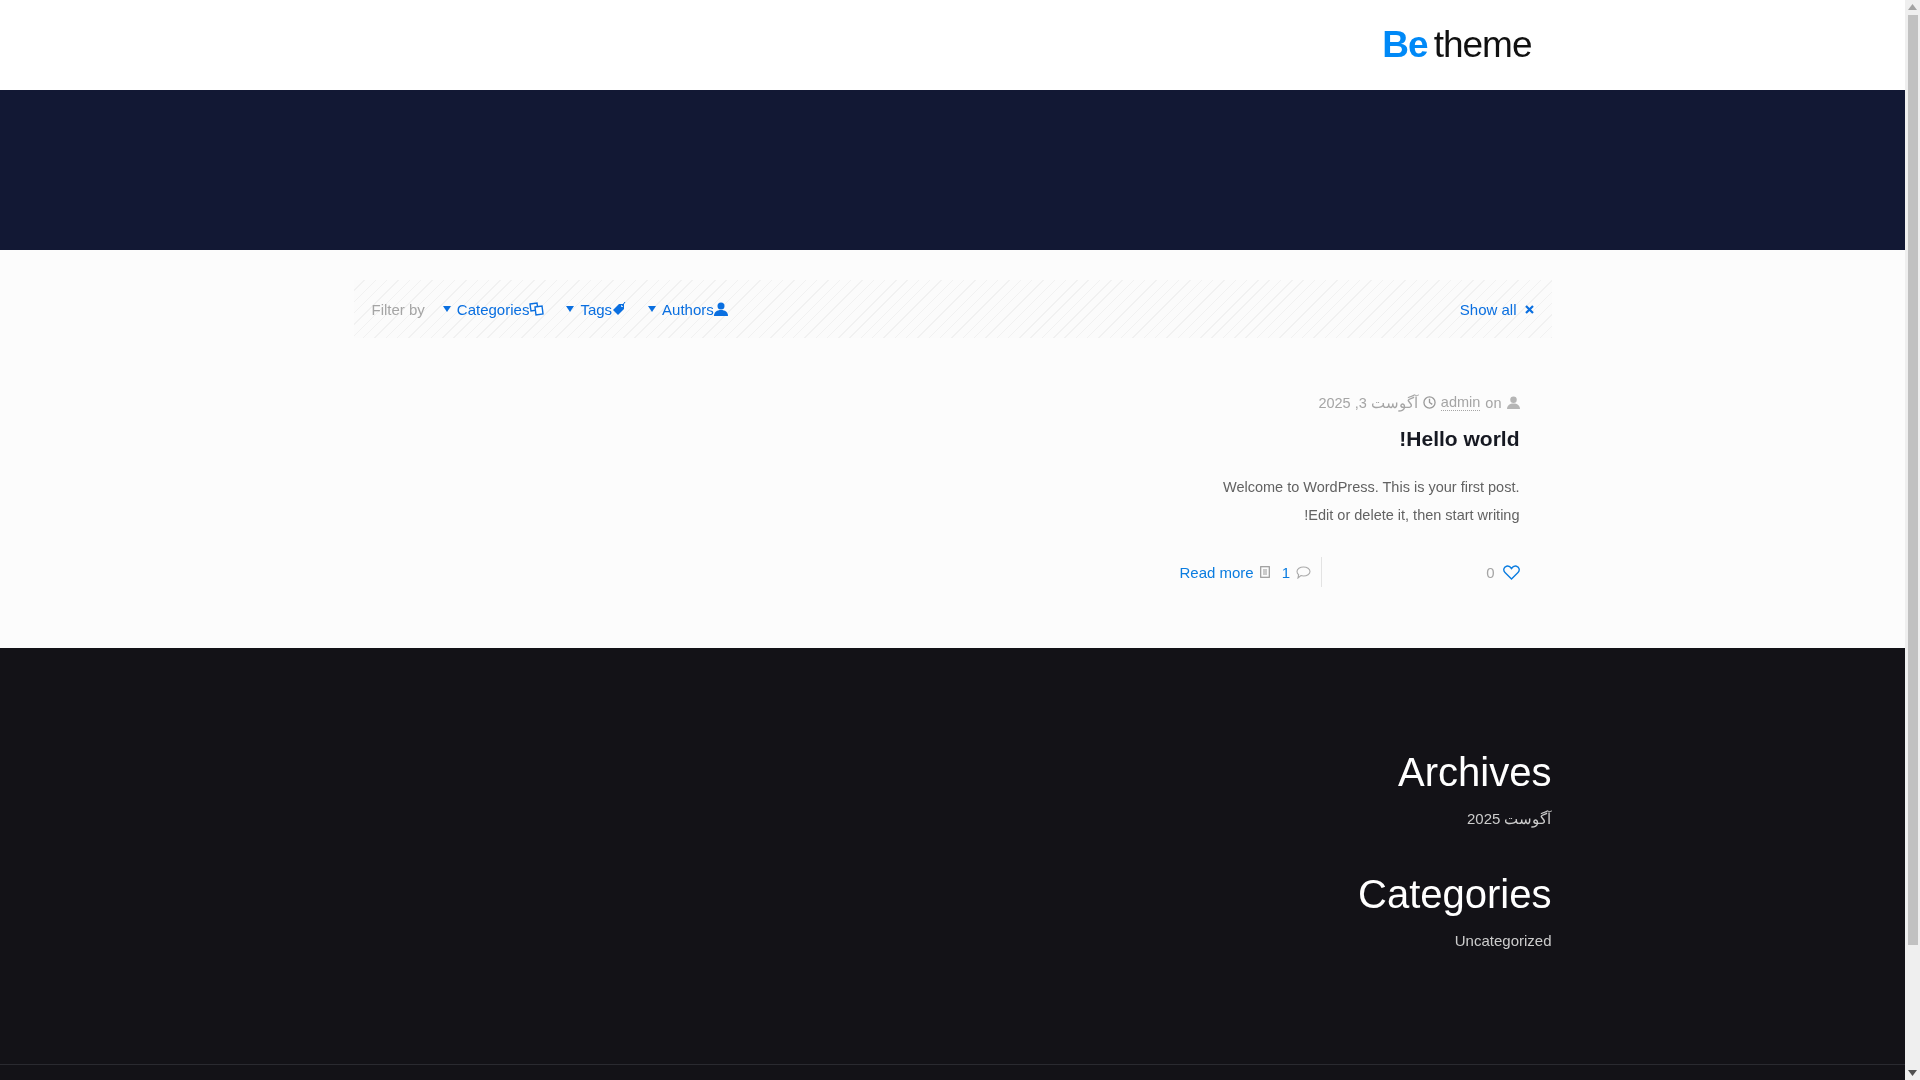  I want to click on heart-icon, so click(1511, 572).